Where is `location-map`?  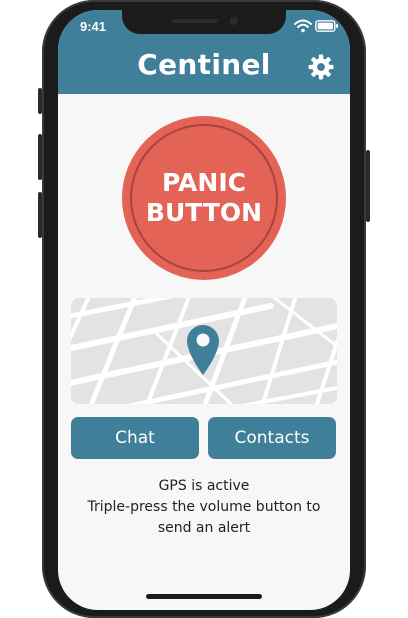 location-map is located at coordinates (204, 351).